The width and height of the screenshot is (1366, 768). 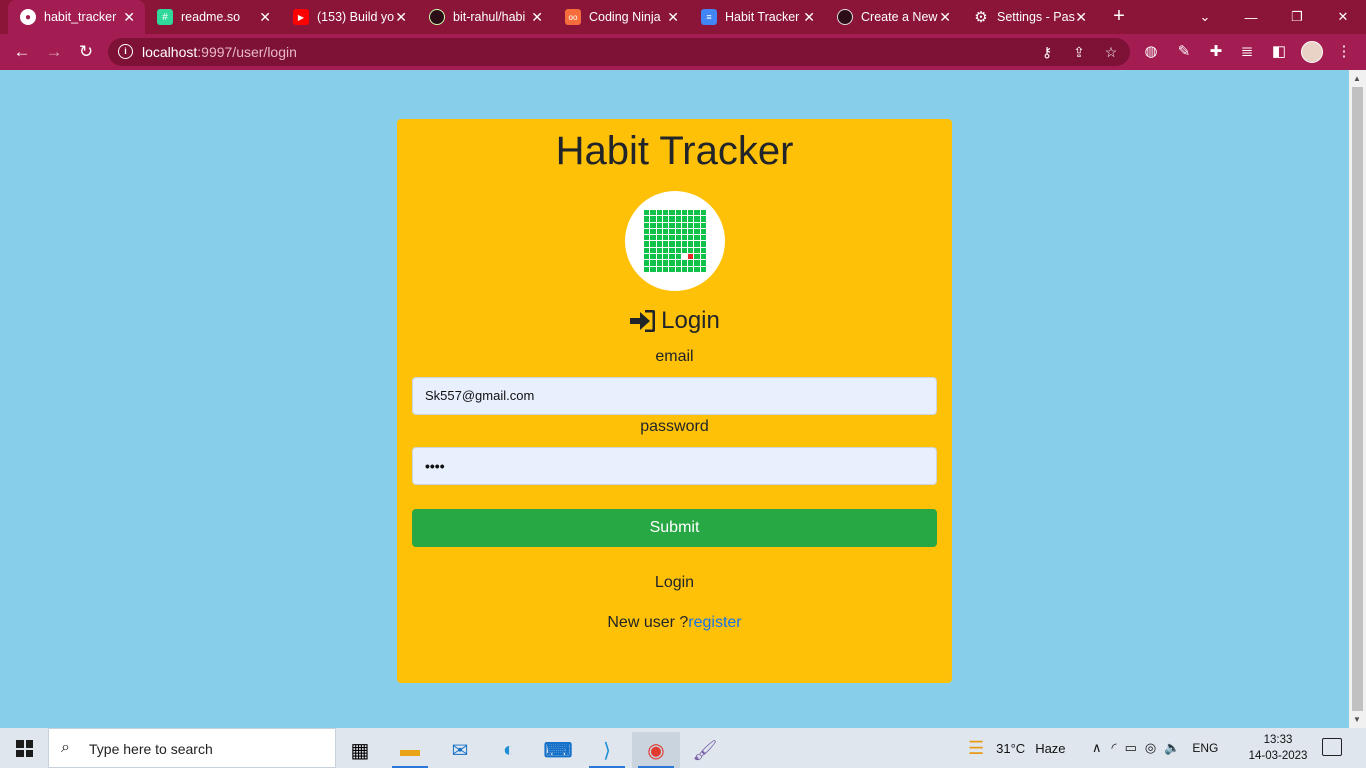 I want to click on windows-start-icon, so click(x=24, y=748).